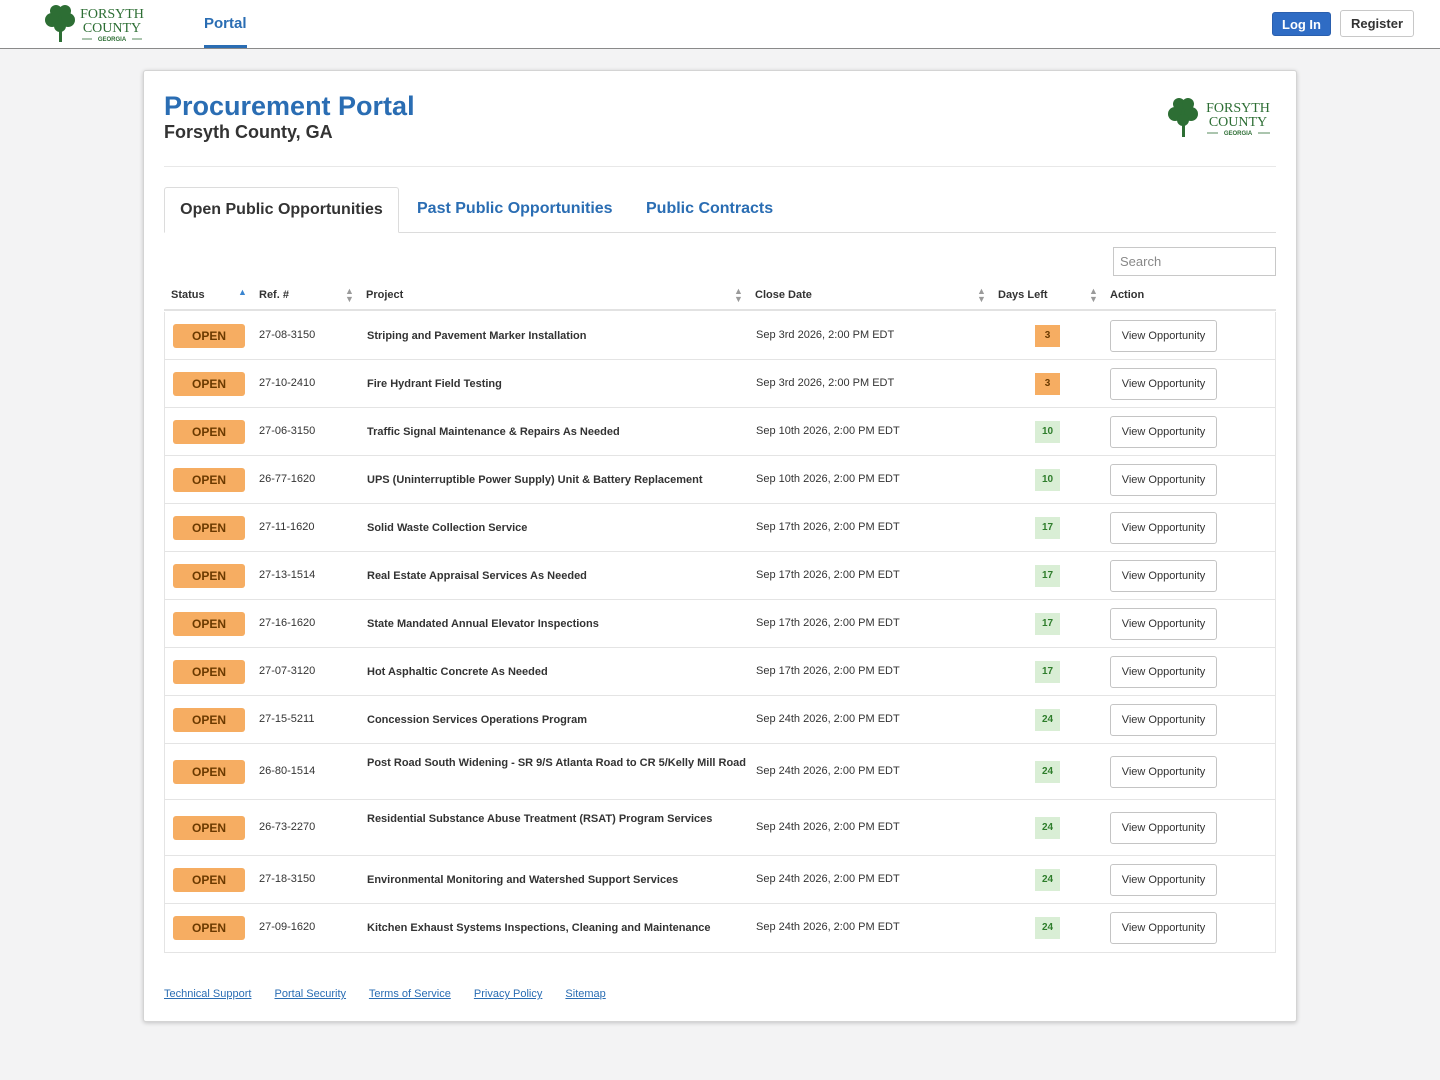 This screenshot has height=1080, width=1440. Describe the element at coordinates (287, 479) in the screenshot. I see `ref-number: 26-77-1620` at that location.